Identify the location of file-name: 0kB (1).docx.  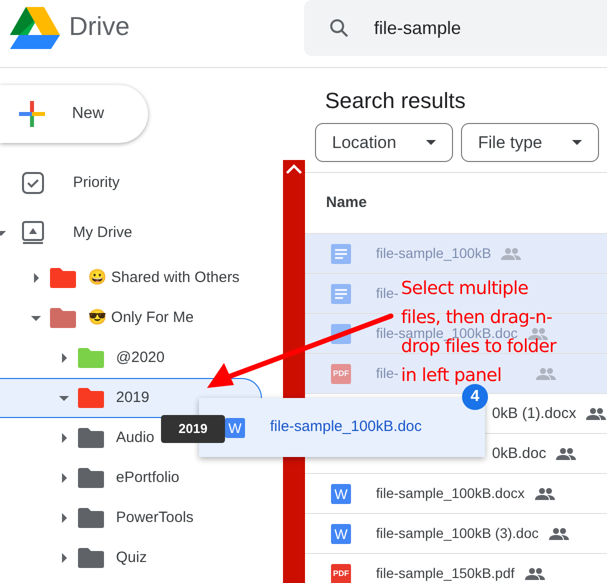
(534, 413).